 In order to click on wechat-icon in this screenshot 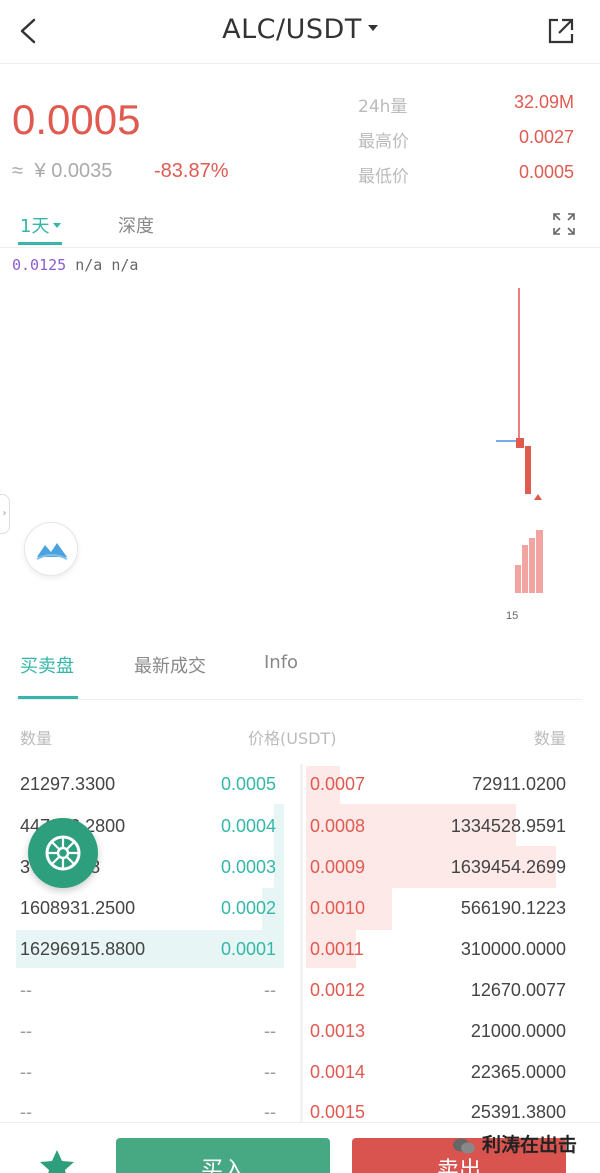, I will do `click(464, 1145)`.